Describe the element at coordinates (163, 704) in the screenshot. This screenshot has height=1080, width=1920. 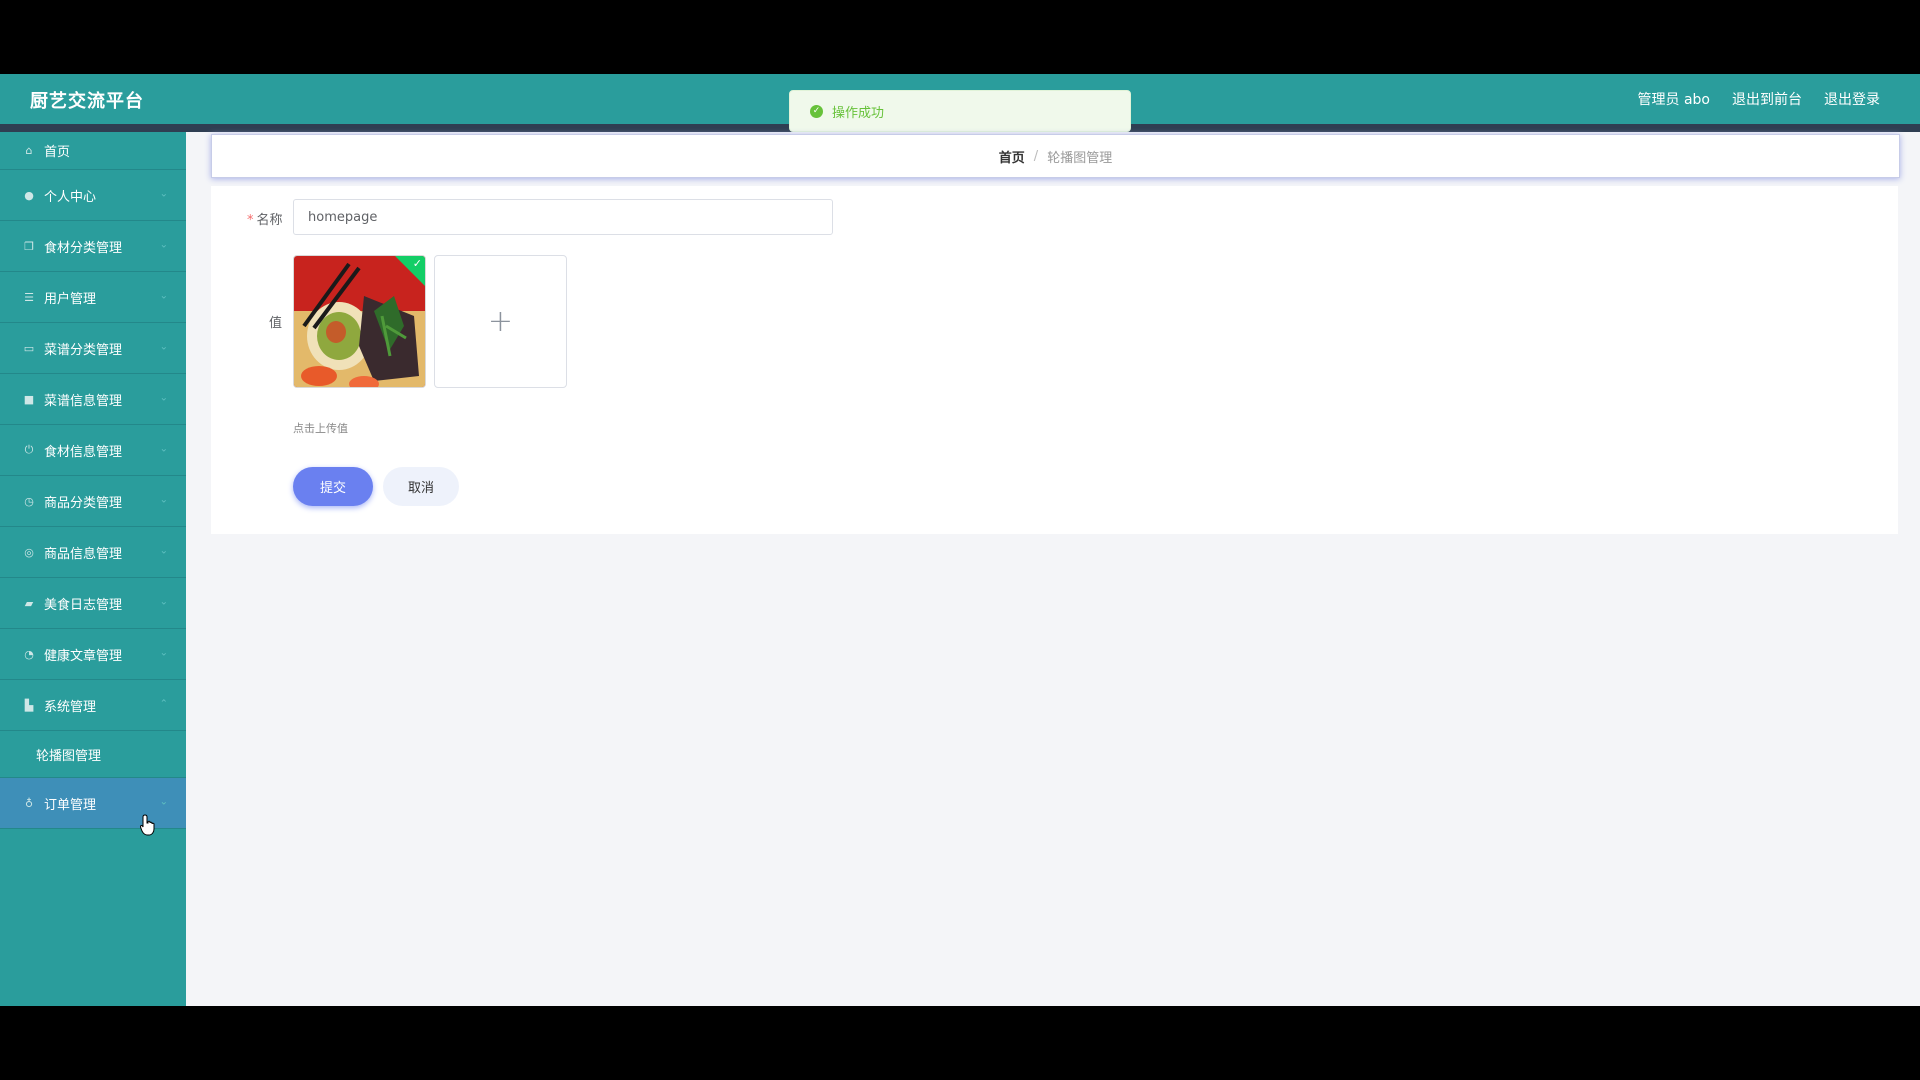
I see `chevron-up-icon: ⌃` at that location.